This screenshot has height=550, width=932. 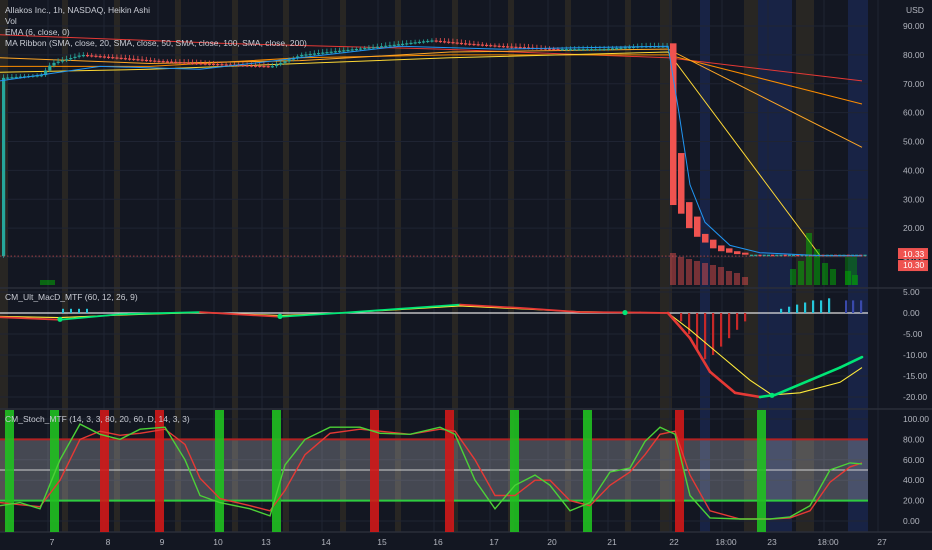 What do you see at coordinates (913, 334) in the screenshot?
I see `macd-axis-label: -5.00` at bounding box center [913, 334].